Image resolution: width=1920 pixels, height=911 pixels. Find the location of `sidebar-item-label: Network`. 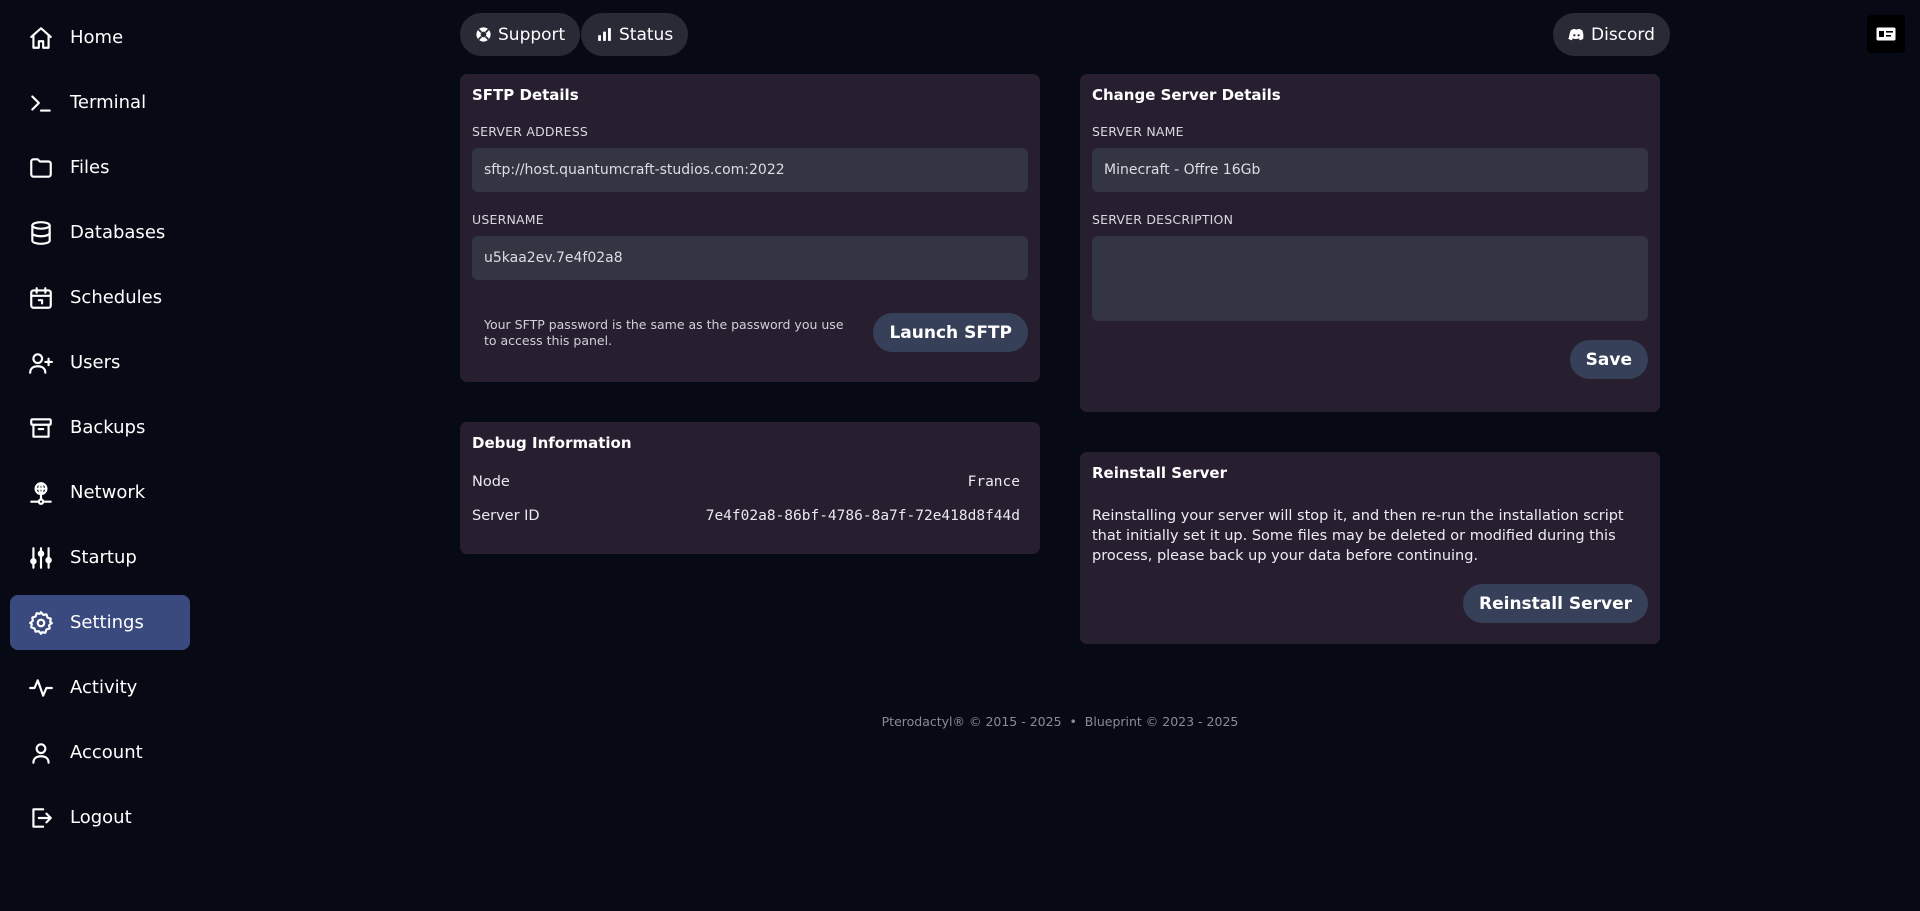

sidebar-item-label: Network is located at coordinates (108, 492).